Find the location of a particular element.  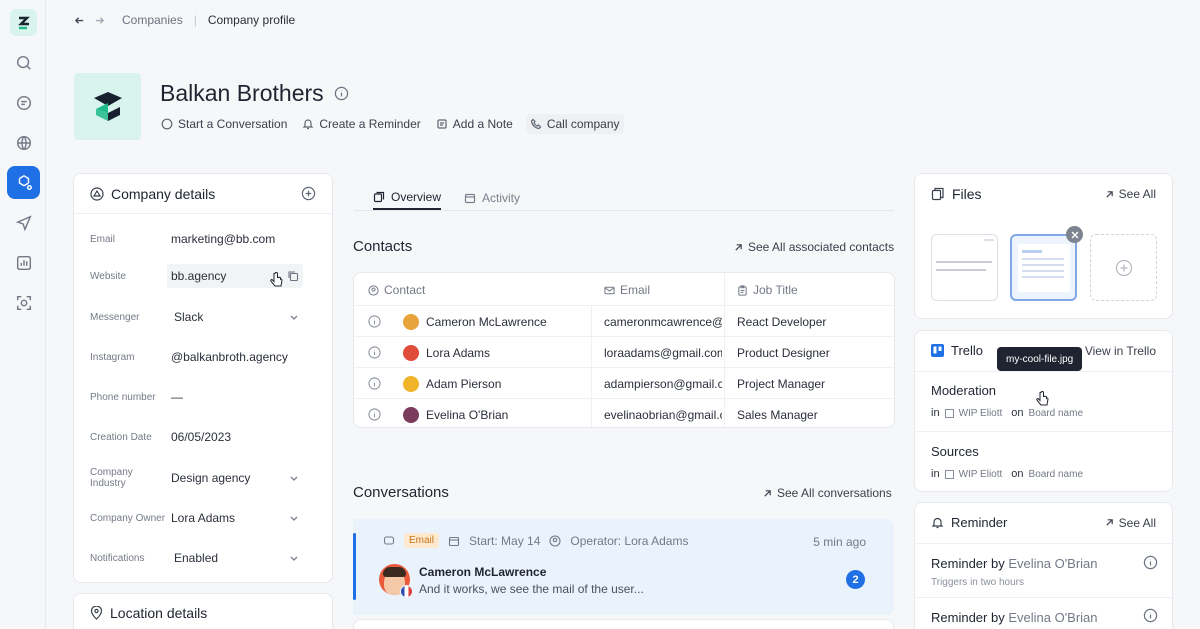

view-in-trello-link: View in Trello is located at coordinates (1120, 351).